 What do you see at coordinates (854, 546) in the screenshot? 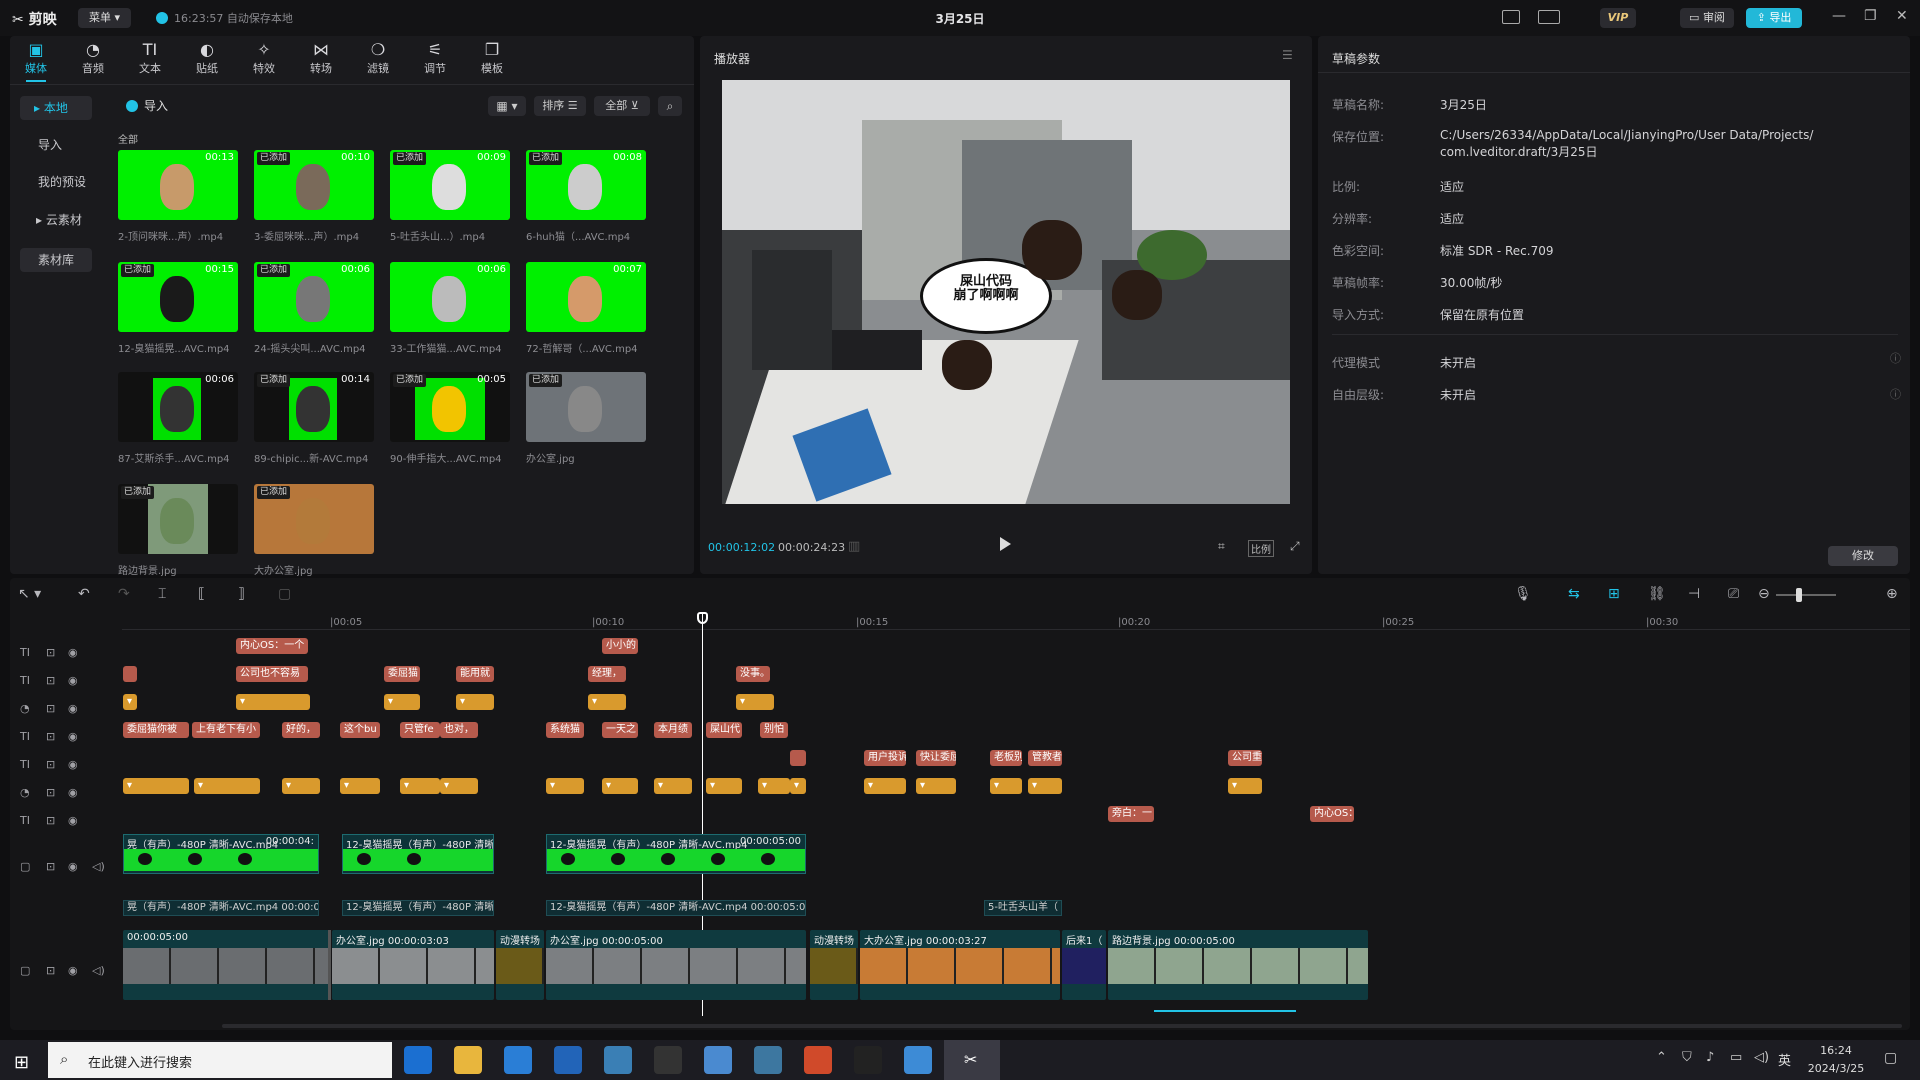
I see `grid-icon: ▥` at bounding box center [854, 546].